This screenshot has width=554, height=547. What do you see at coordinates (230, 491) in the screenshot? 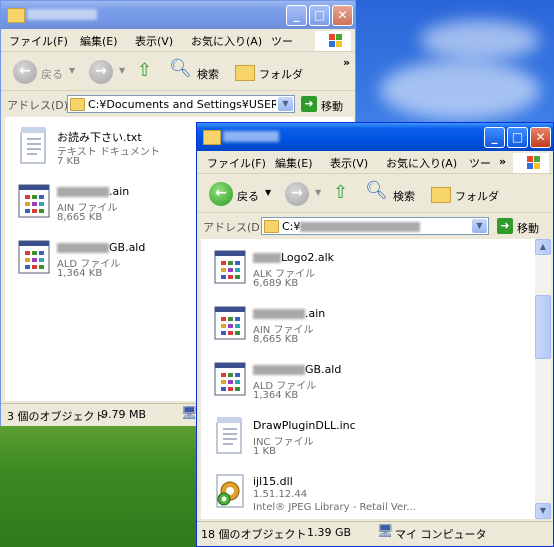
I see `dll-gear-icon` at bounding box center [230, 491].